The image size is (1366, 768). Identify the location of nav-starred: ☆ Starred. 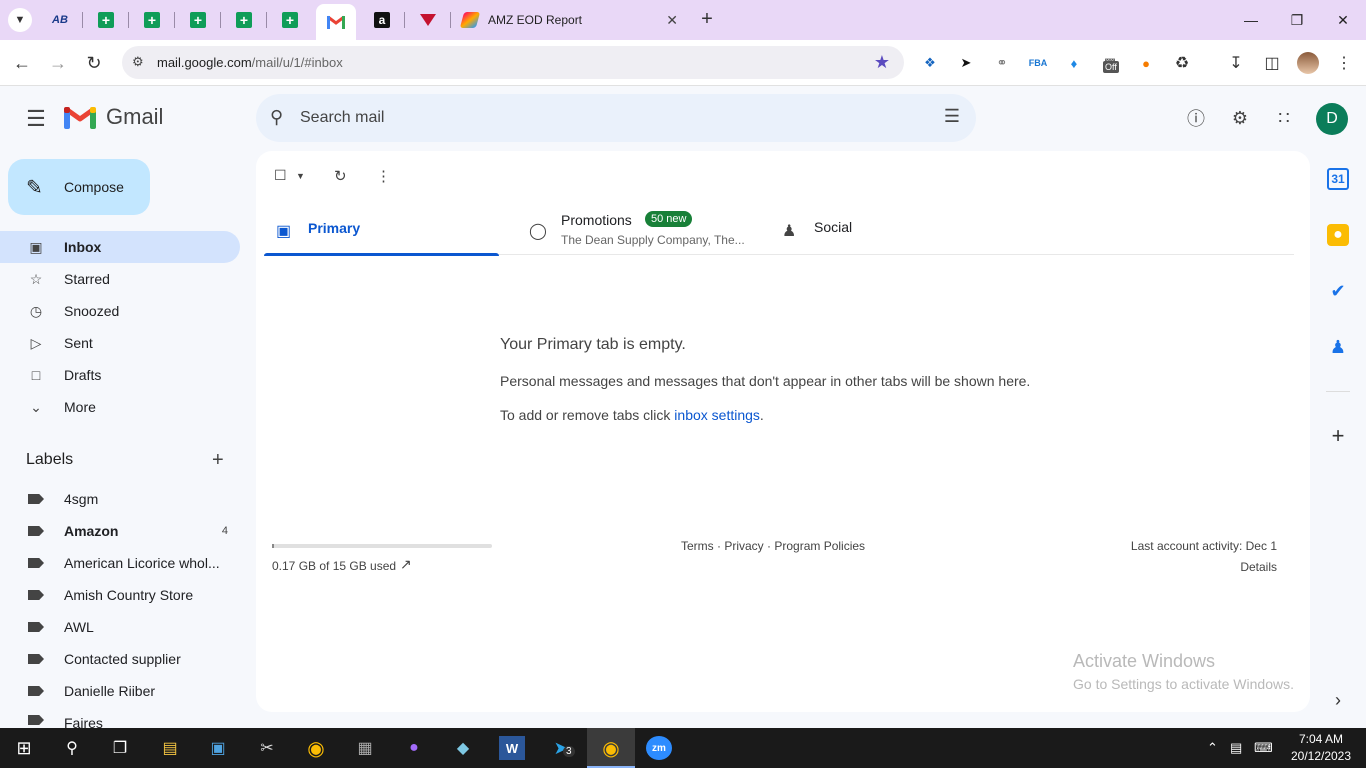
(120, 279).